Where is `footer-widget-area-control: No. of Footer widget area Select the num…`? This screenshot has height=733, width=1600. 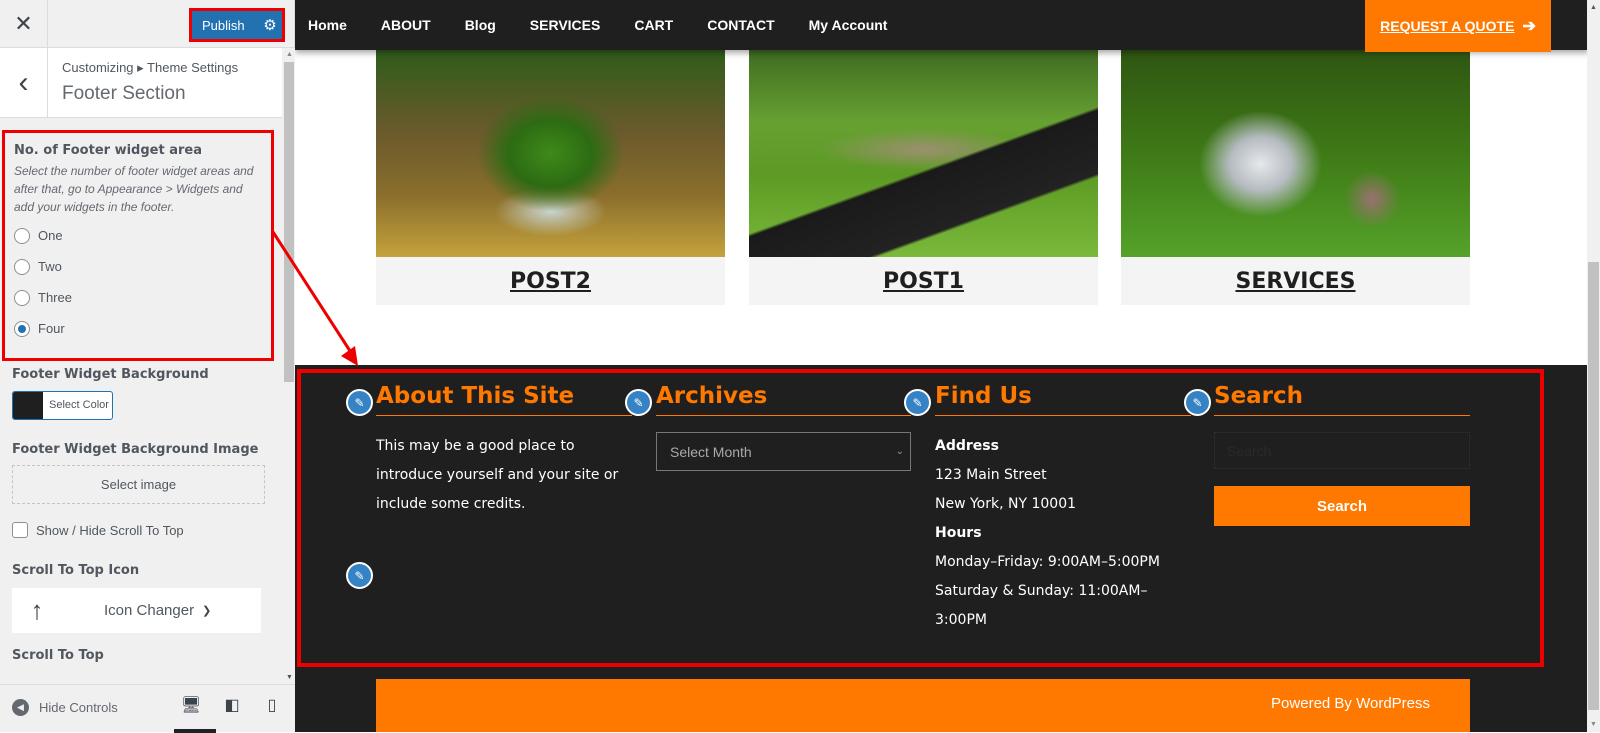
footer-widget-area-control: No. of Footer widget area Select the num… is located at coordinates (138, 245).